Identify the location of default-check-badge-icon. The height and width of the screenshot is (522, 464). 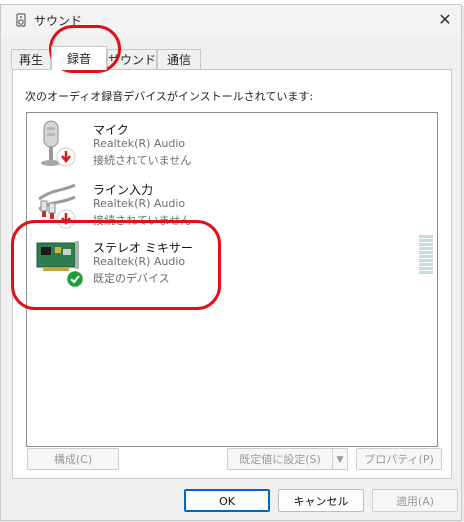
(75, 279).